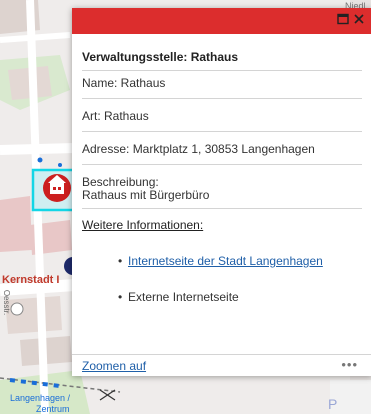 This screenshot has height=414, width=371. I want to click on more-actions-button: •••, so click(349, 364).